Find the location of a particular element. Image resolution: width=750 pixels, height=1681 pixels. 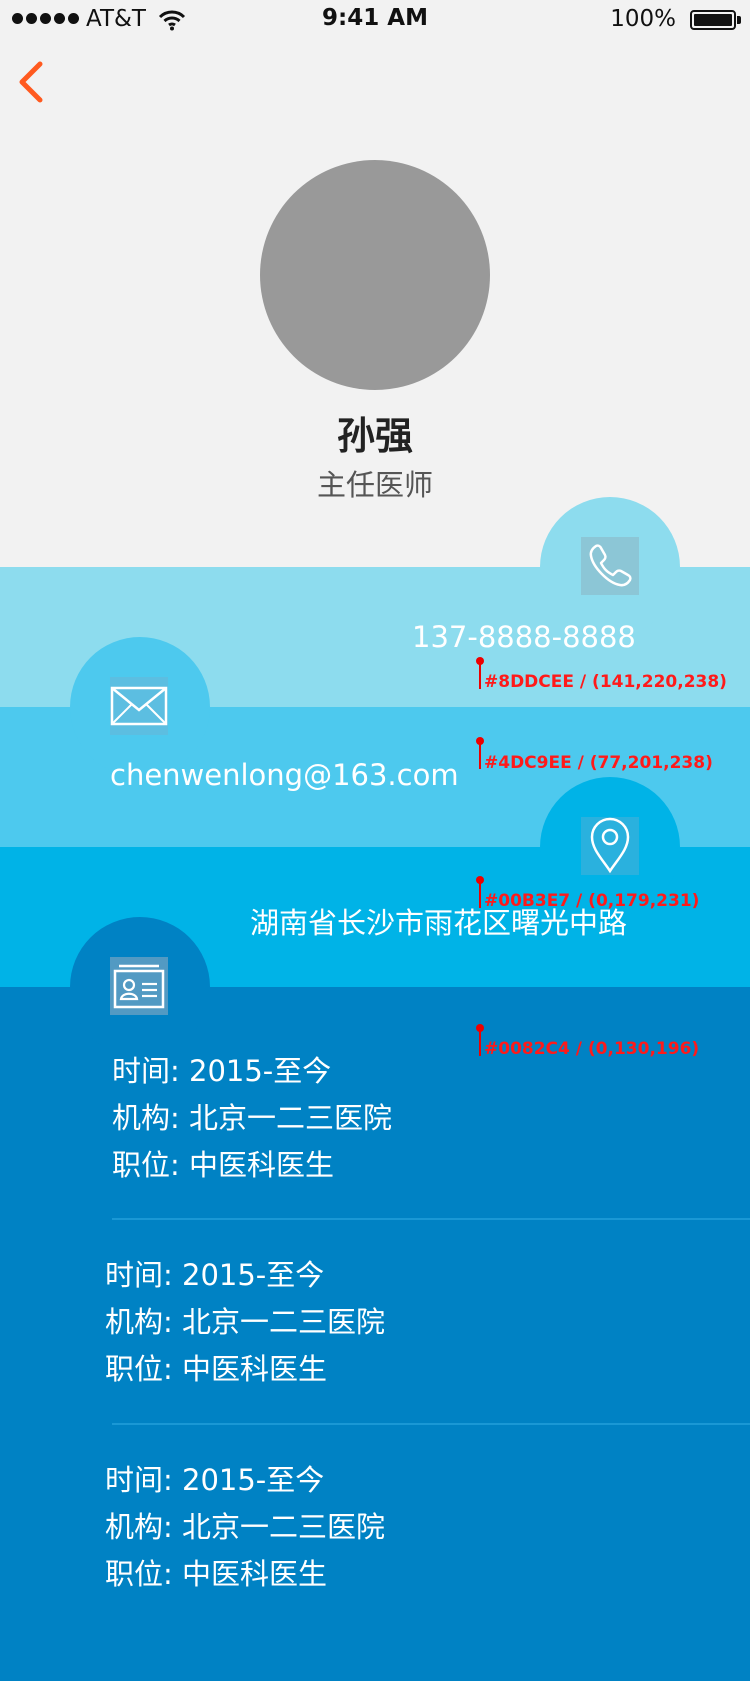

color-swatch-label: #4DC9EE / (77,201,238) is located at coordinates (598, 763).